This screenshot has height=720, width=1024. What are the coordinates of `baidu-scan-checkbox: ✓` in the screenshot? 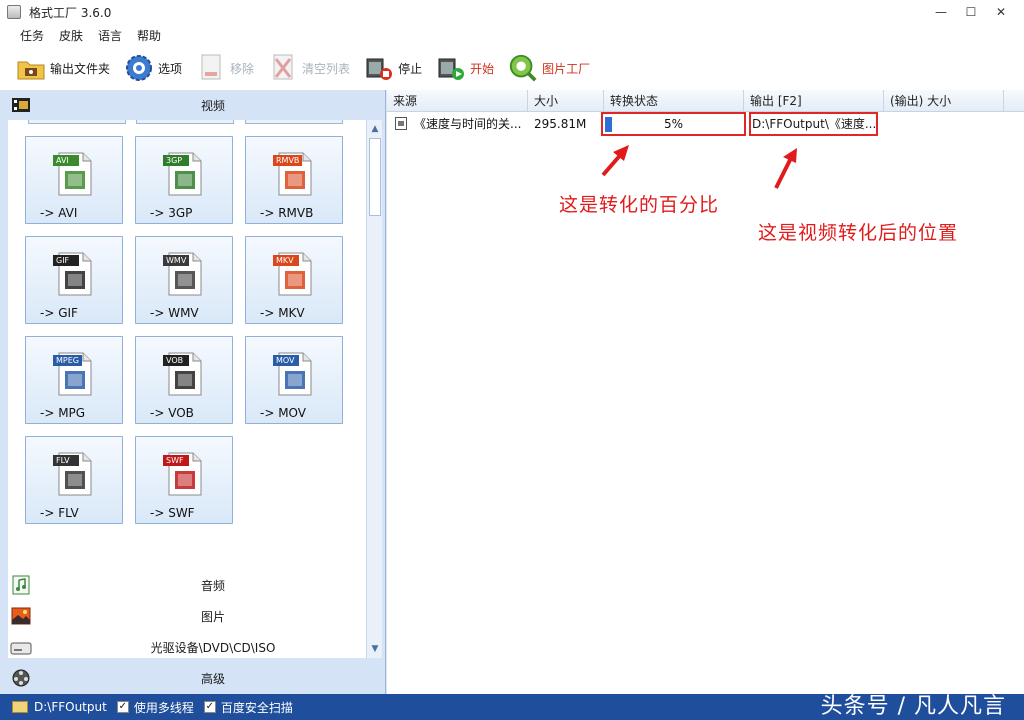 It's located at (209, 707).